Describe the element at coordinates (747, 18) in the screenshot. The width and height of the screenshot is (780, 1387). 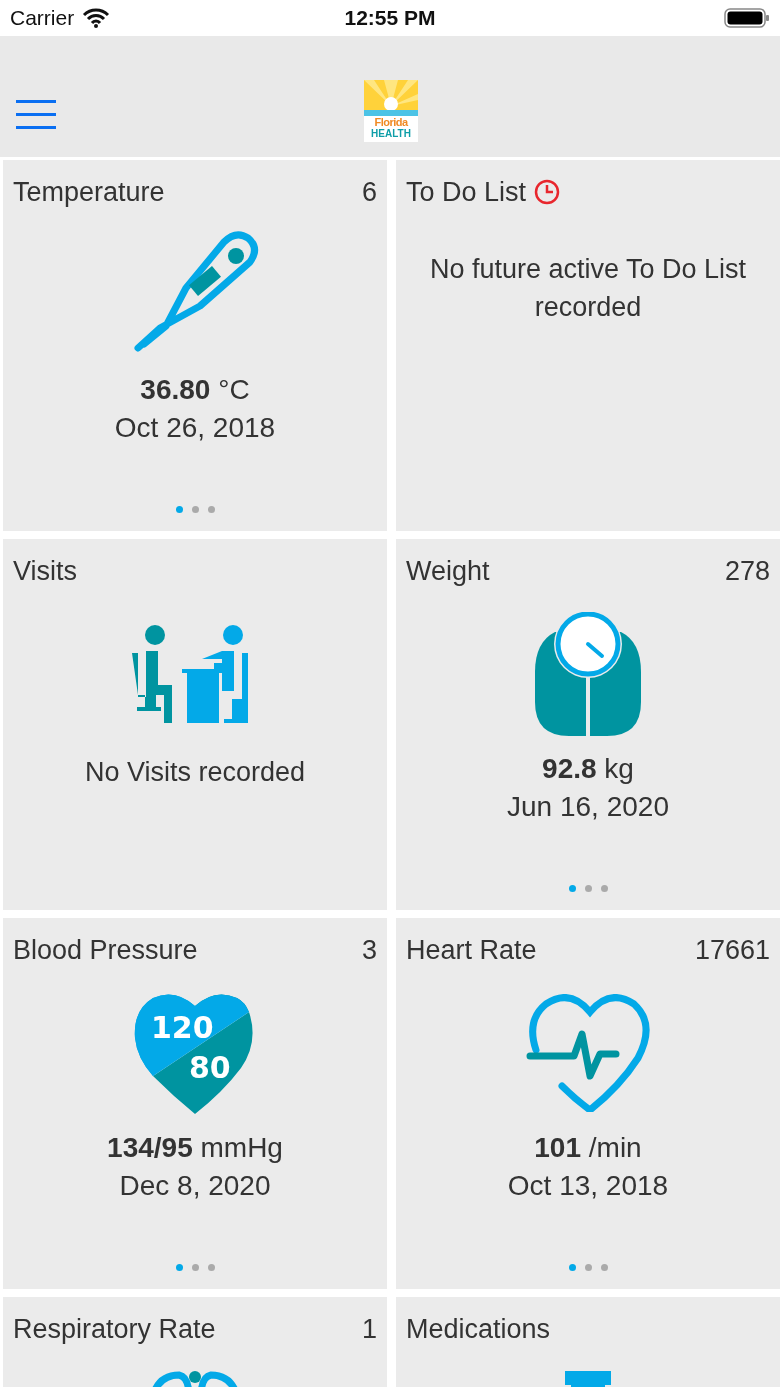
I see `battery-icon` at that location.